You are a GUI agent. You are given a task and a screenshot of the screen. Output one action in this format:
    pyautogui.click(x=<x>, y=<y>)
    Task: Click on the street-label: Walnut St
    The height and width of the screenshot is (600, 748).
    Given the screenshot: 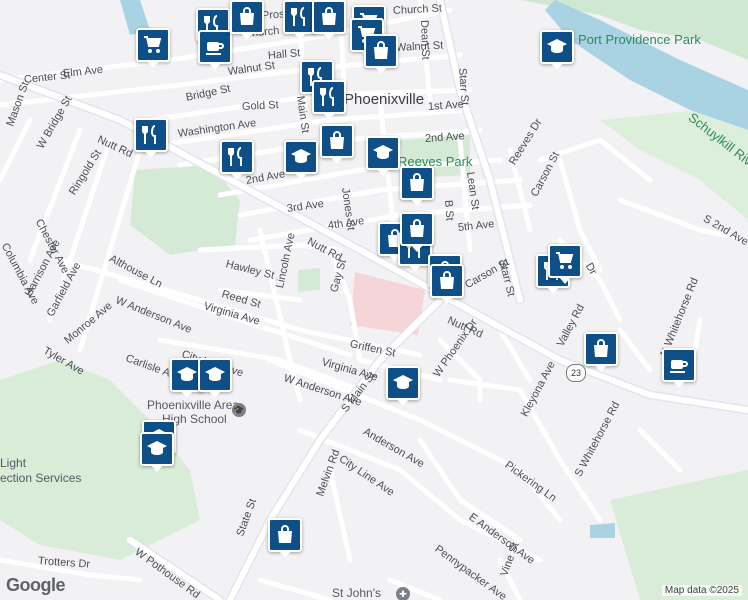 What is the action you would take?
    pyautogui.click(x=419, y=46)
    